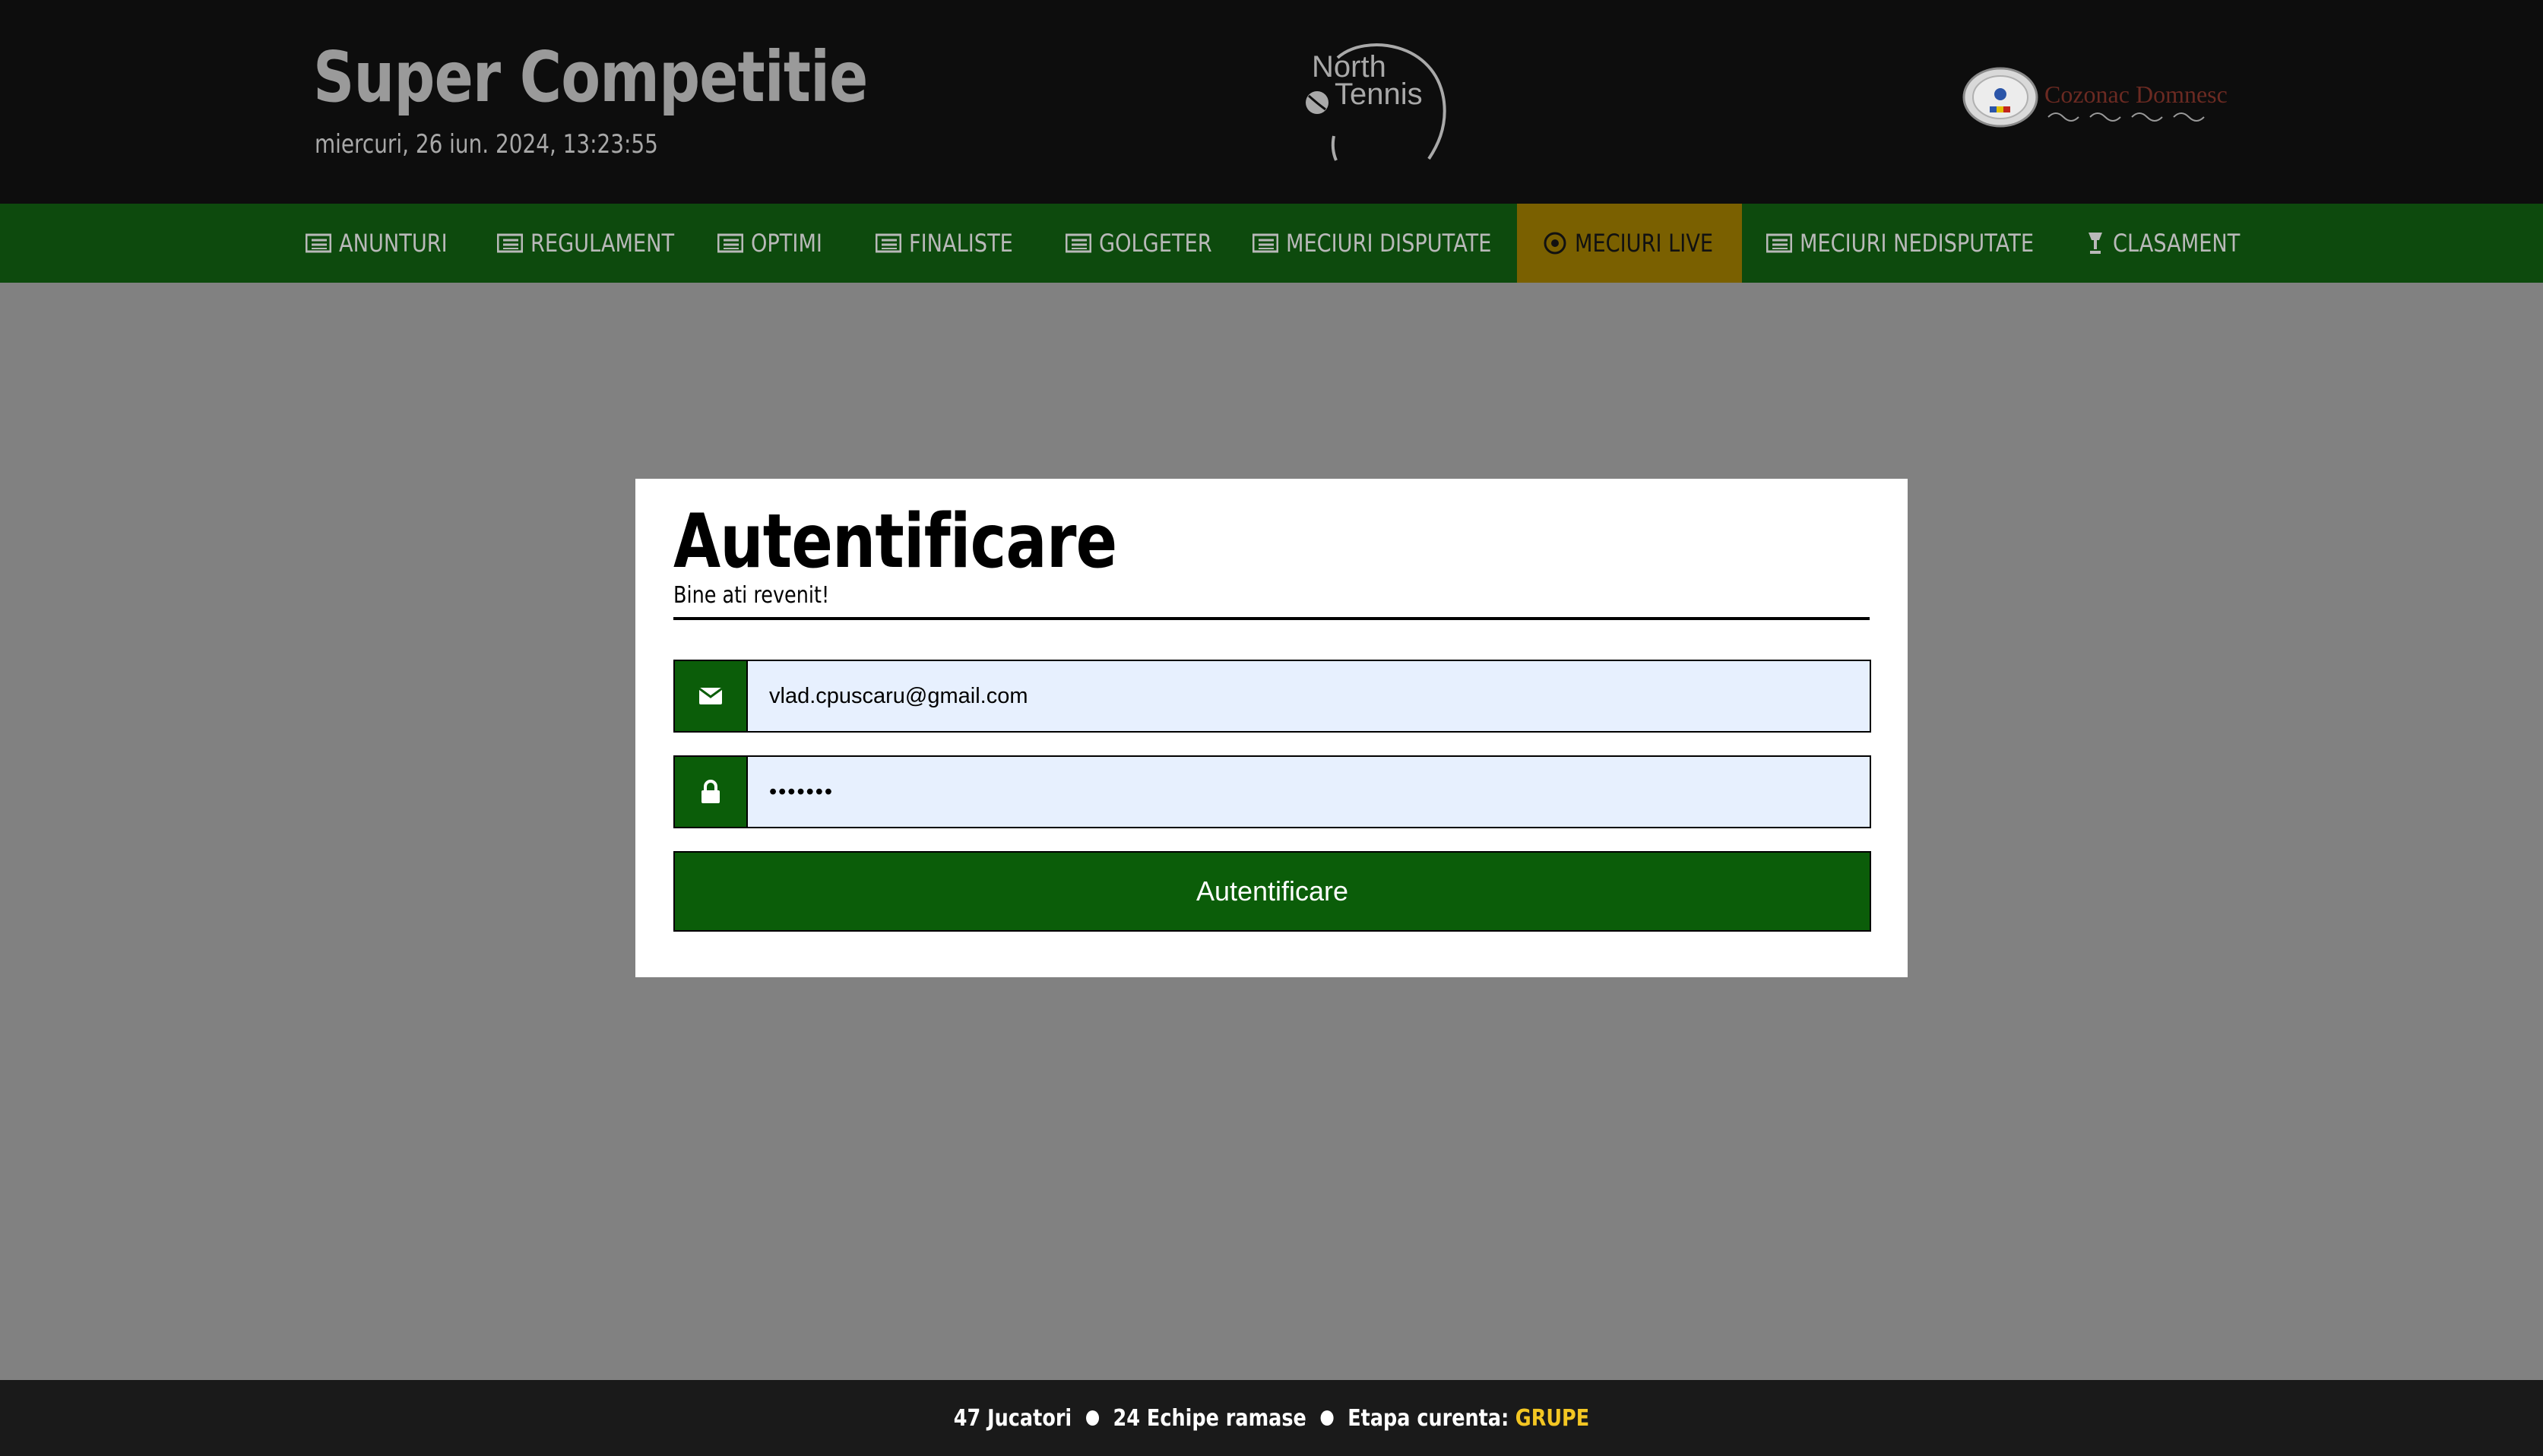 The image size is (2543, 1456). I want to click on nav-label: OPTIMI, so click(786, 243).